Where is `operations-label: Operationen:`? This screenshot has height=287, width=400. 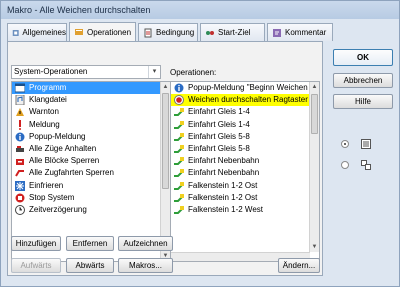 operations-label: Operationen: is located at coordinates (193, 72).